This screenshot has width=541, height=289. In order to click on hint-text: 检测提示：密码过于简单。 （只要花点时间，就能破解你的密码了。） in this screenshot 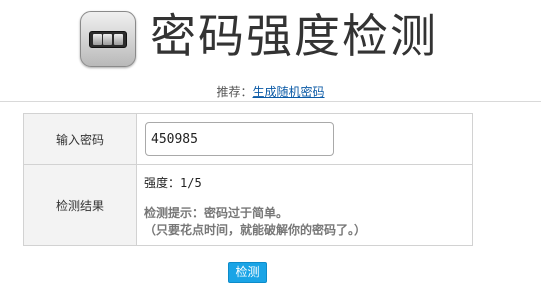, I will do `click(308, 222)`.